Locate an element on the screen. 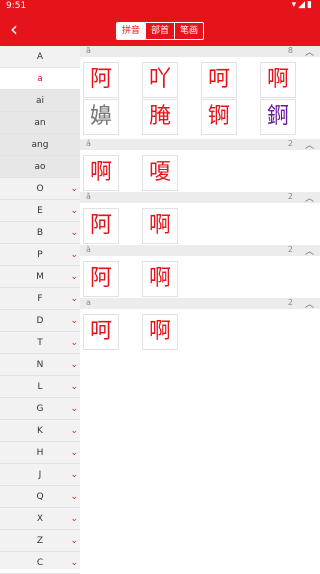 This screenshot has width=320, height=574. sidebar-item-label: F is located at coordinates (40, 299).